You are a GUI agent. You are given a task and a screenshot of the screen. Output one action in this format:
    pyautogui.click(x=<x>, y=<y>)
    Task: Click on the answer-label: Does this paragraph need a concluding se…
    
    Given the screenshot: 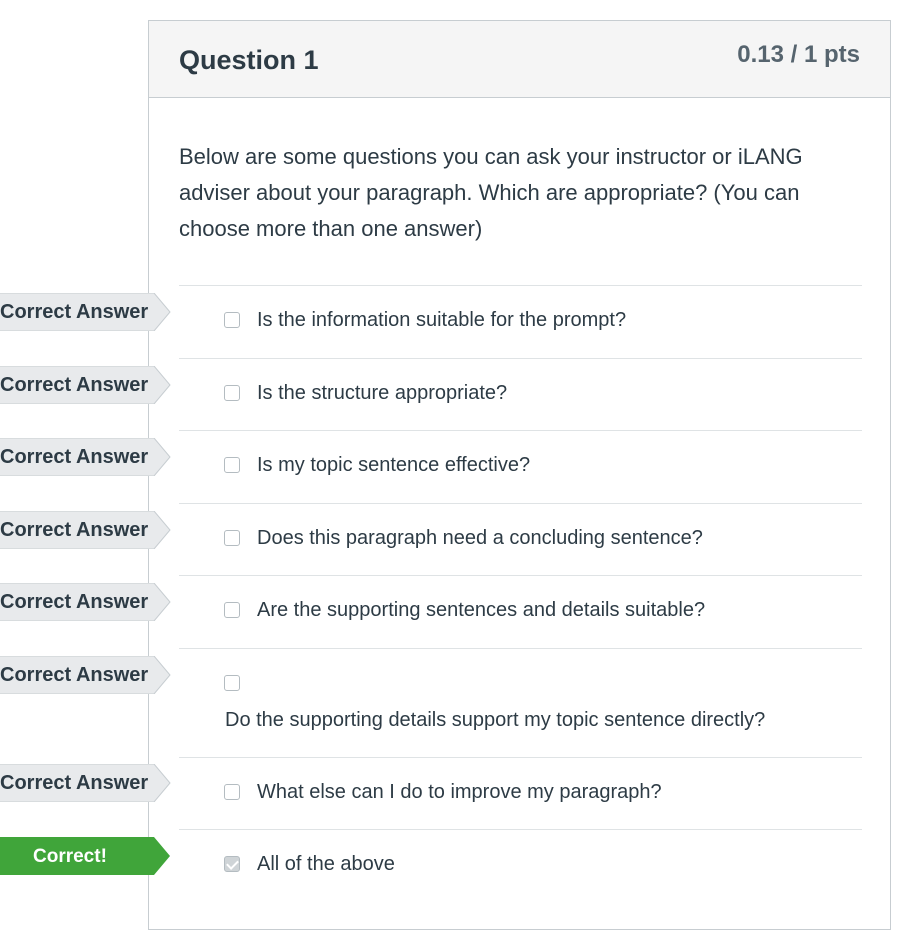 What is the action you would take?
    pyautogui.click(x=480, y=537)
    